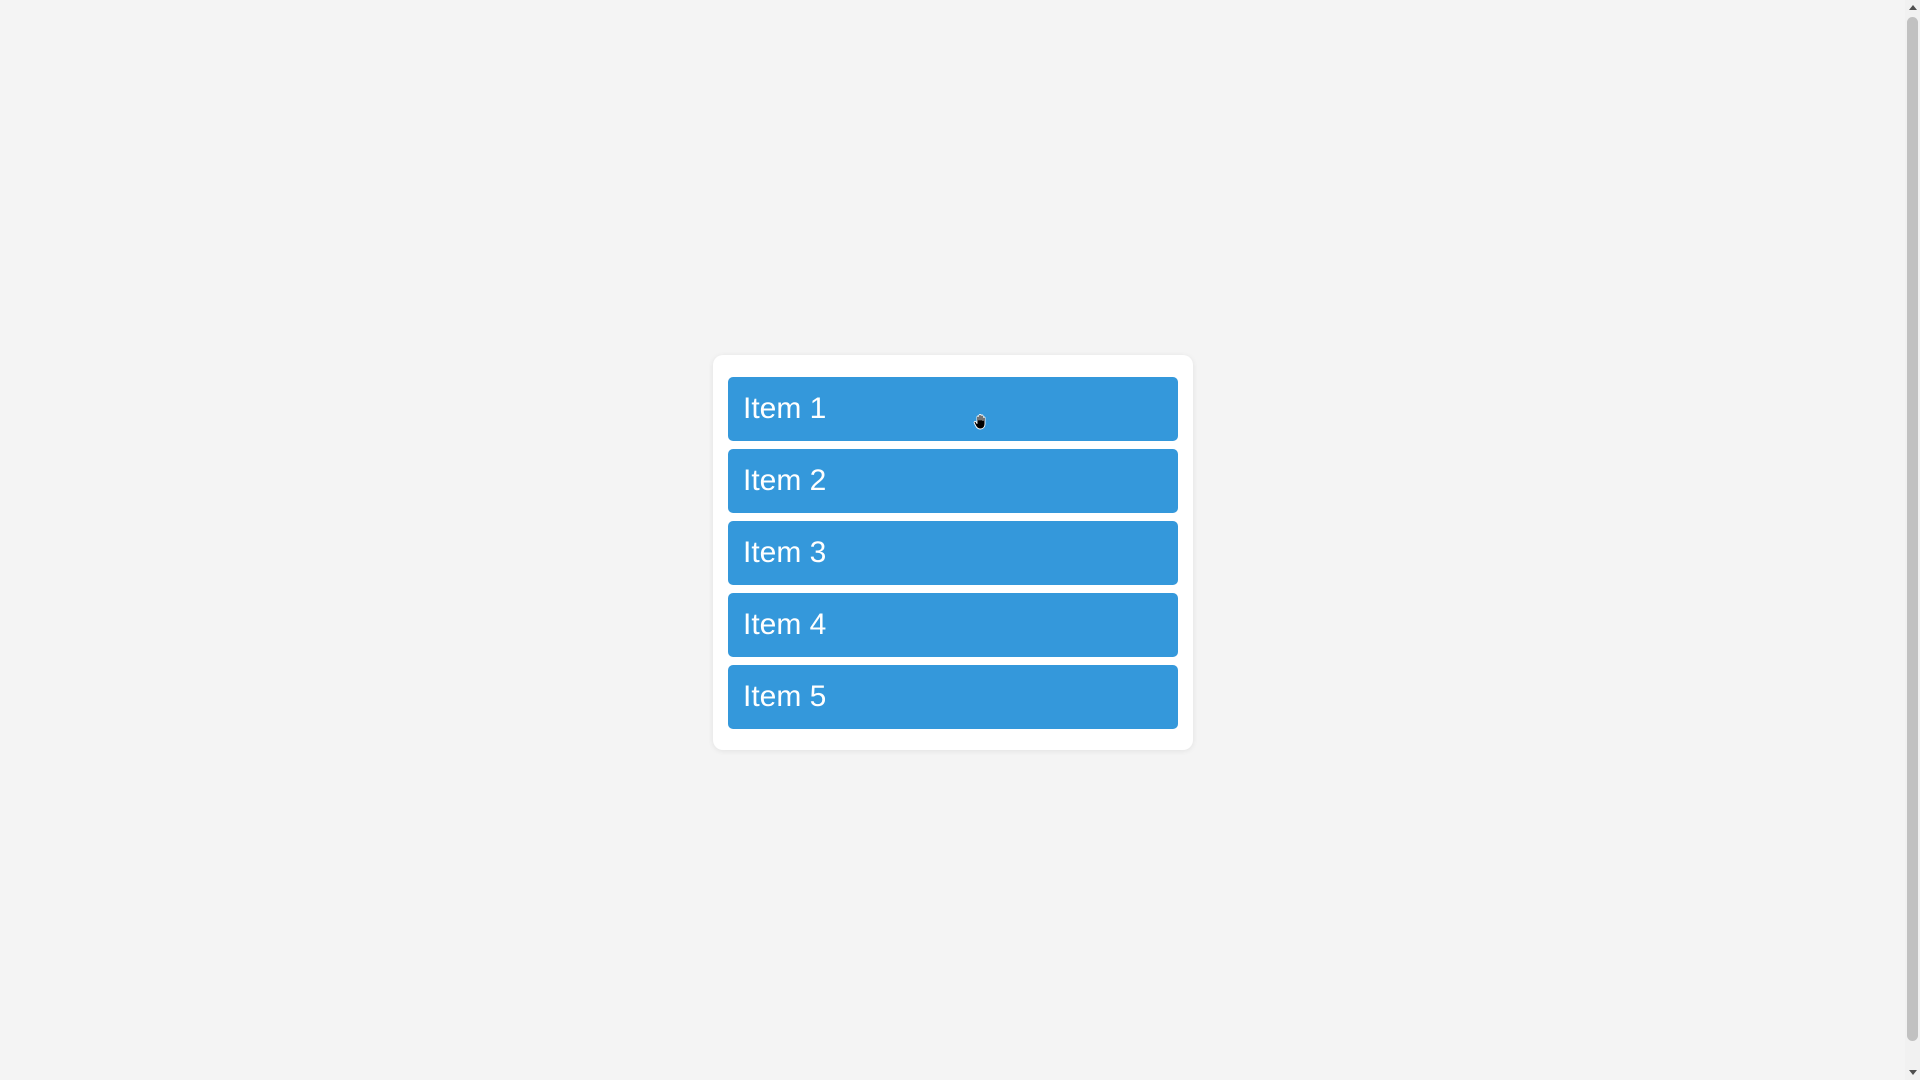 Image resolution: width=1920 pixels, height=1080 pixels. I want to click on scroll-down-arrow-icon, so click(1912, 1072).